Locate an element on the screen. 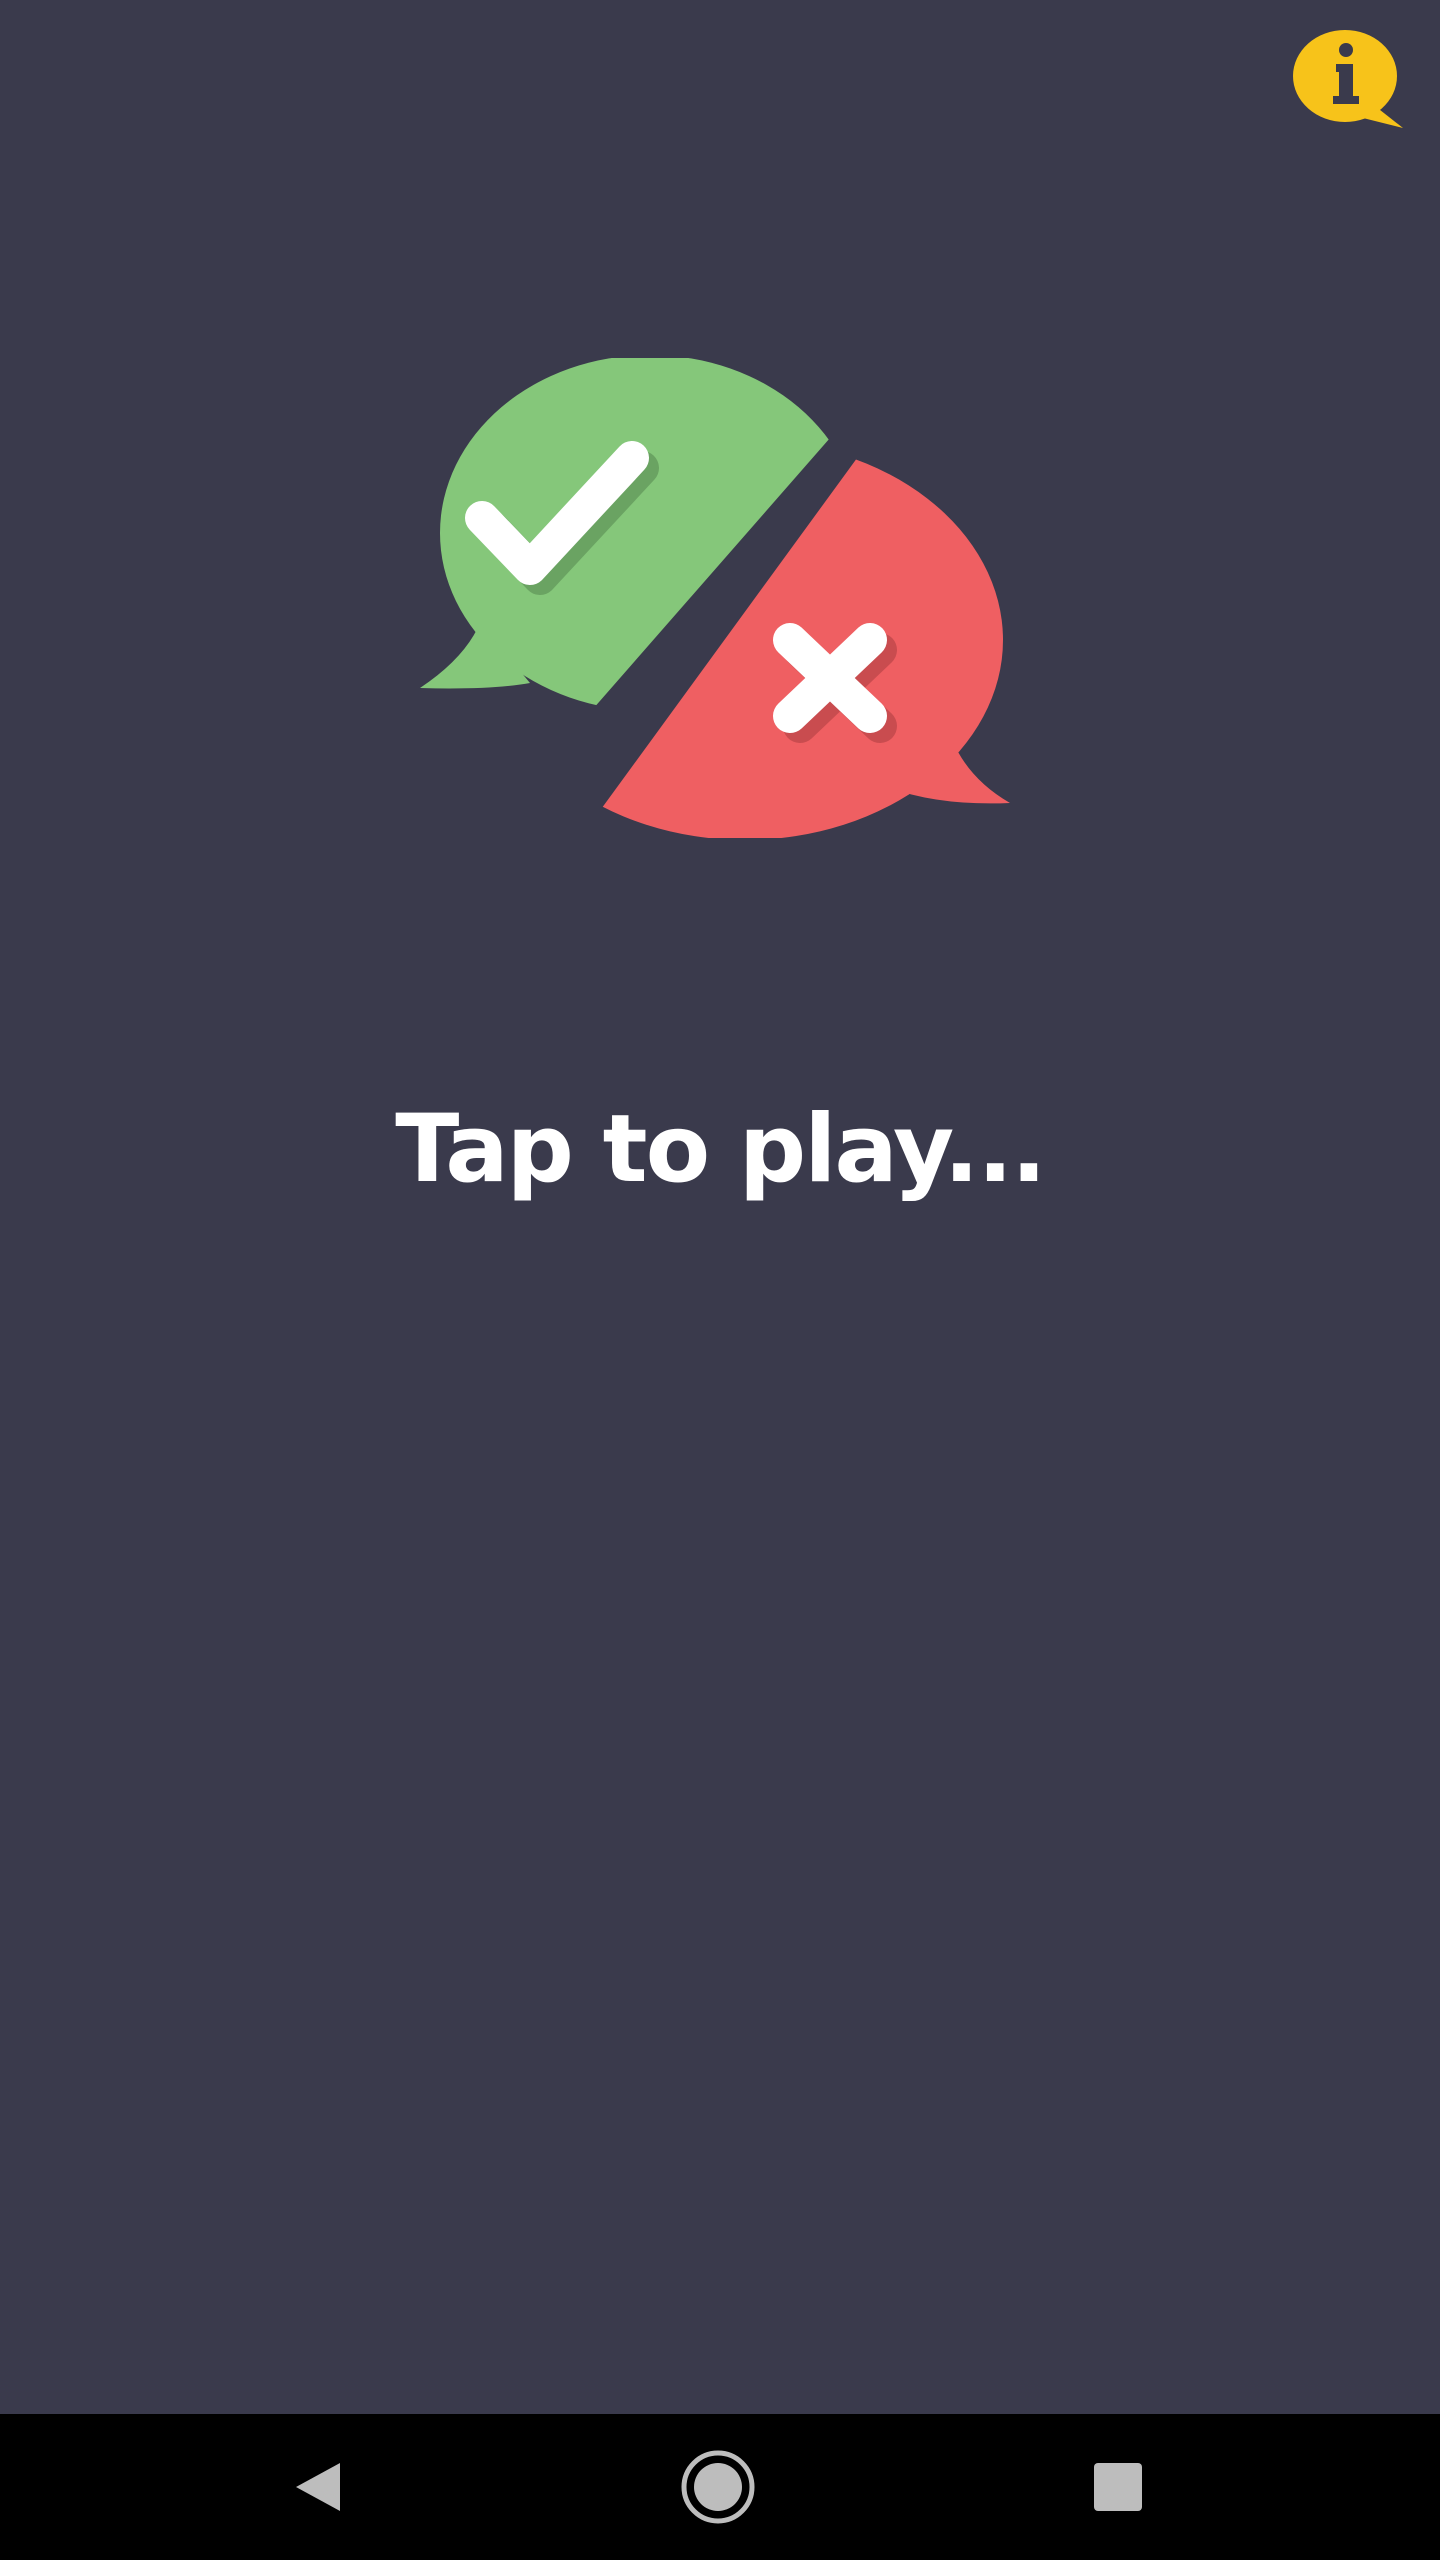 The image size is (1440, 2560). cross-icon is located at coordinates (835, 683).